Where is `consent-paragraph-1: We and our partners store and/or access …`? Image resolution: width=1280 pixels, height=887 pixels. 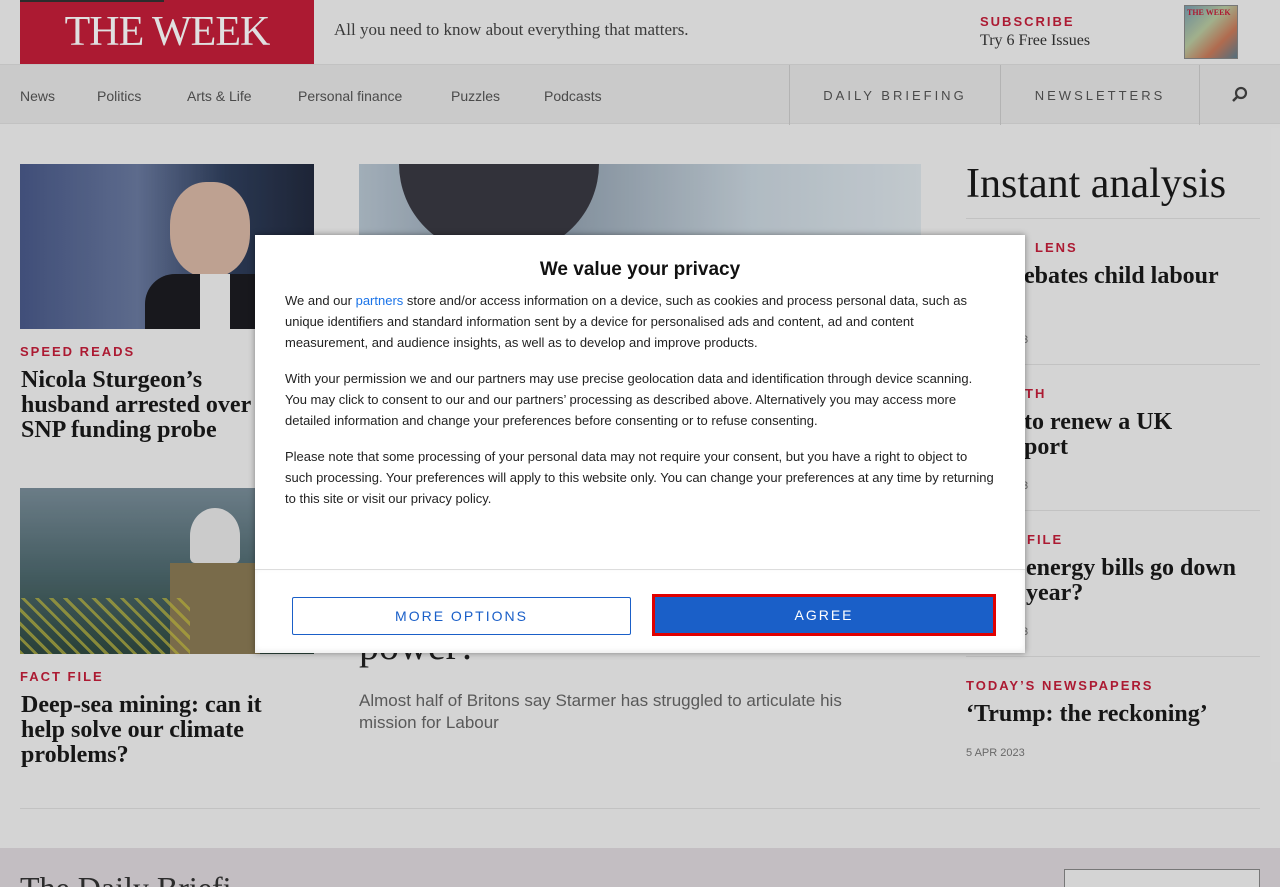 consent-paragraph-1: We and our partners store and/or access … is located at coordinates (641, 321).